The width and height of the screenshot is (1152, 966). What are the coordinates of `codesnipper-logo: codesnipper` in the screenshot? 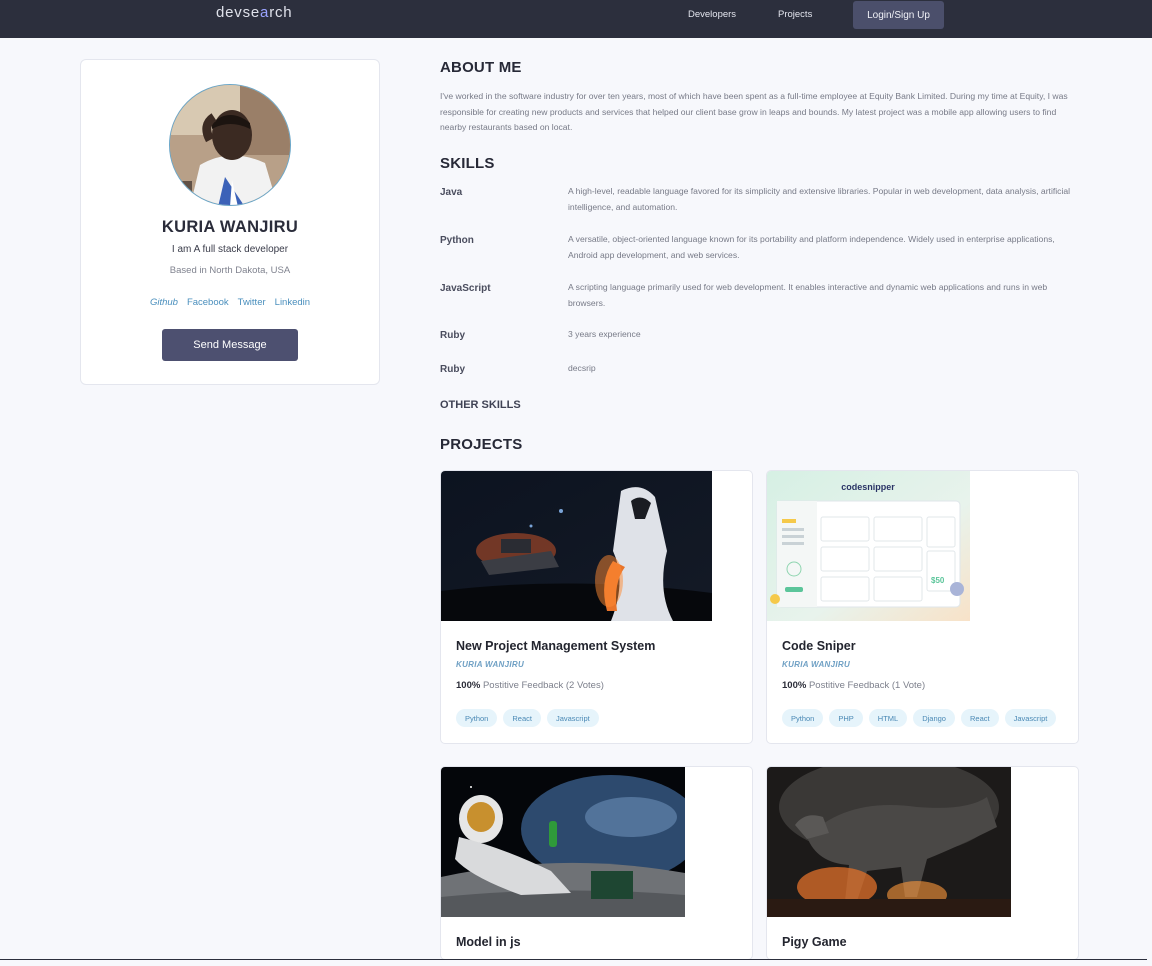 It's located at (868, 487).